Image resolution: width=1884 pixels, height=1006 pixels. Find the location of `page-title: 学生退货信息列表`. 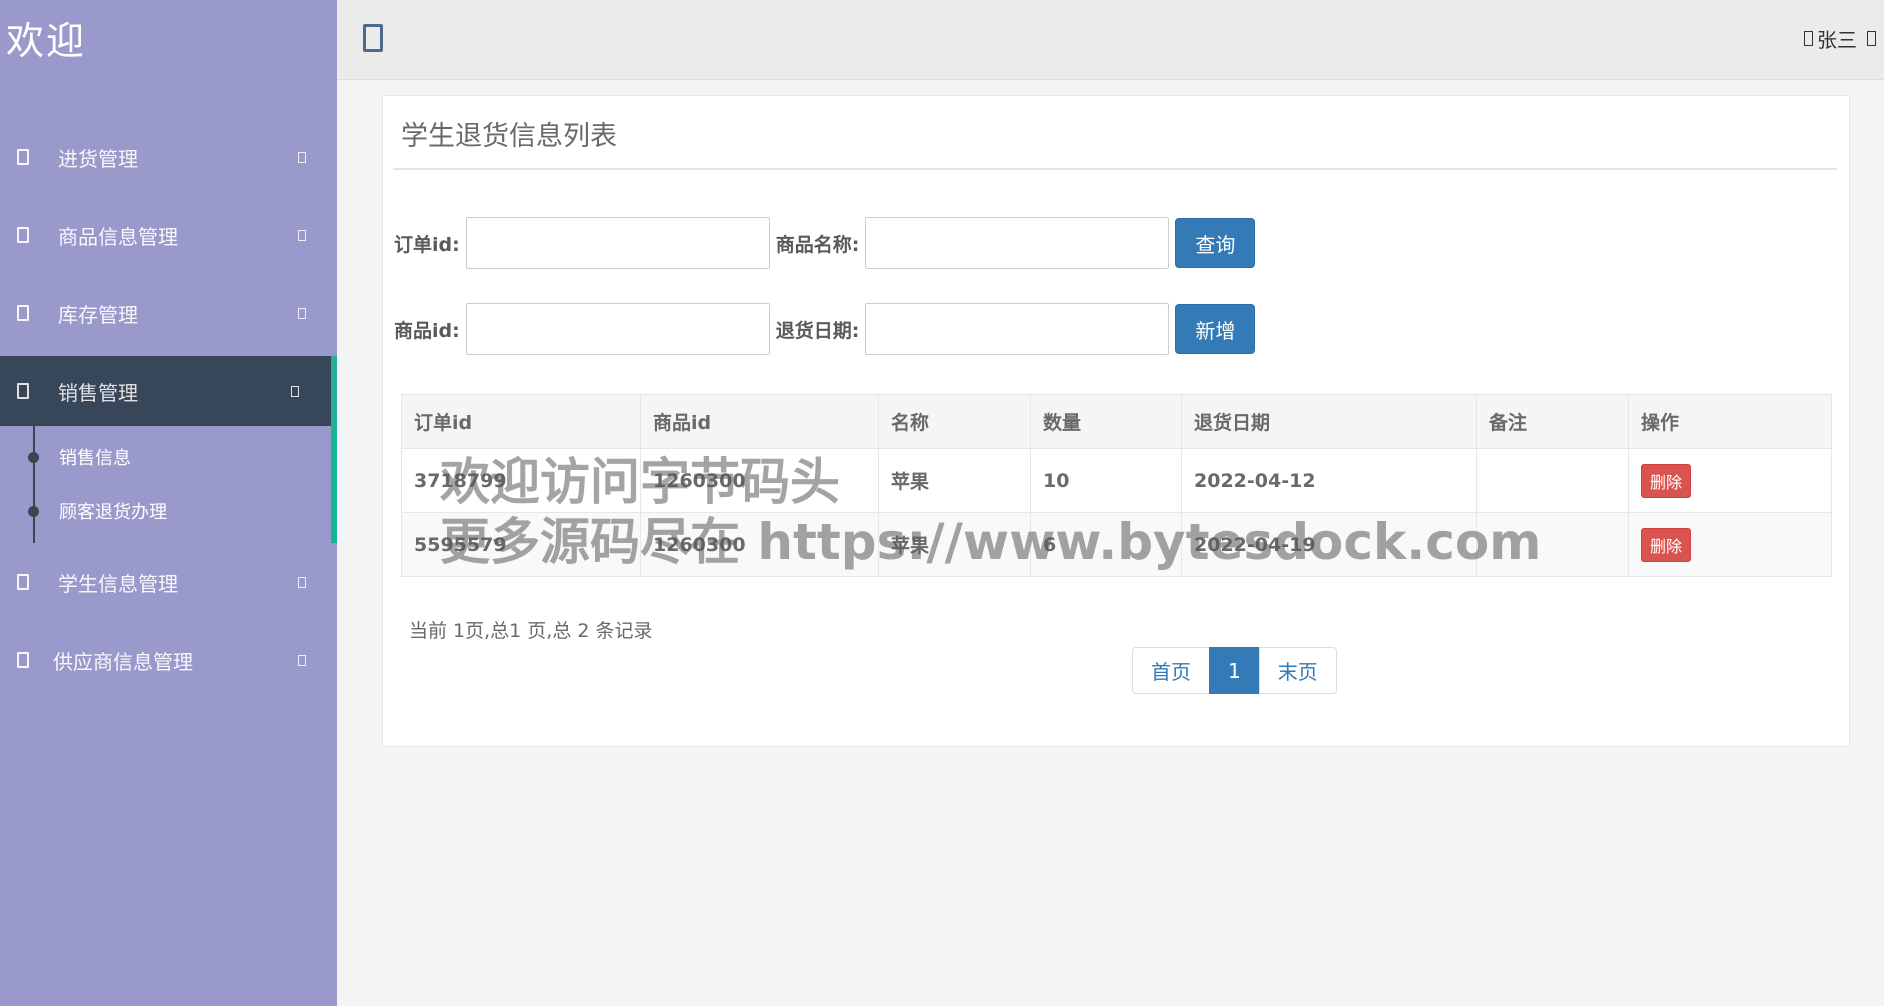

page-title: 学生退货信息列表 is located at coordinates (509, 136).